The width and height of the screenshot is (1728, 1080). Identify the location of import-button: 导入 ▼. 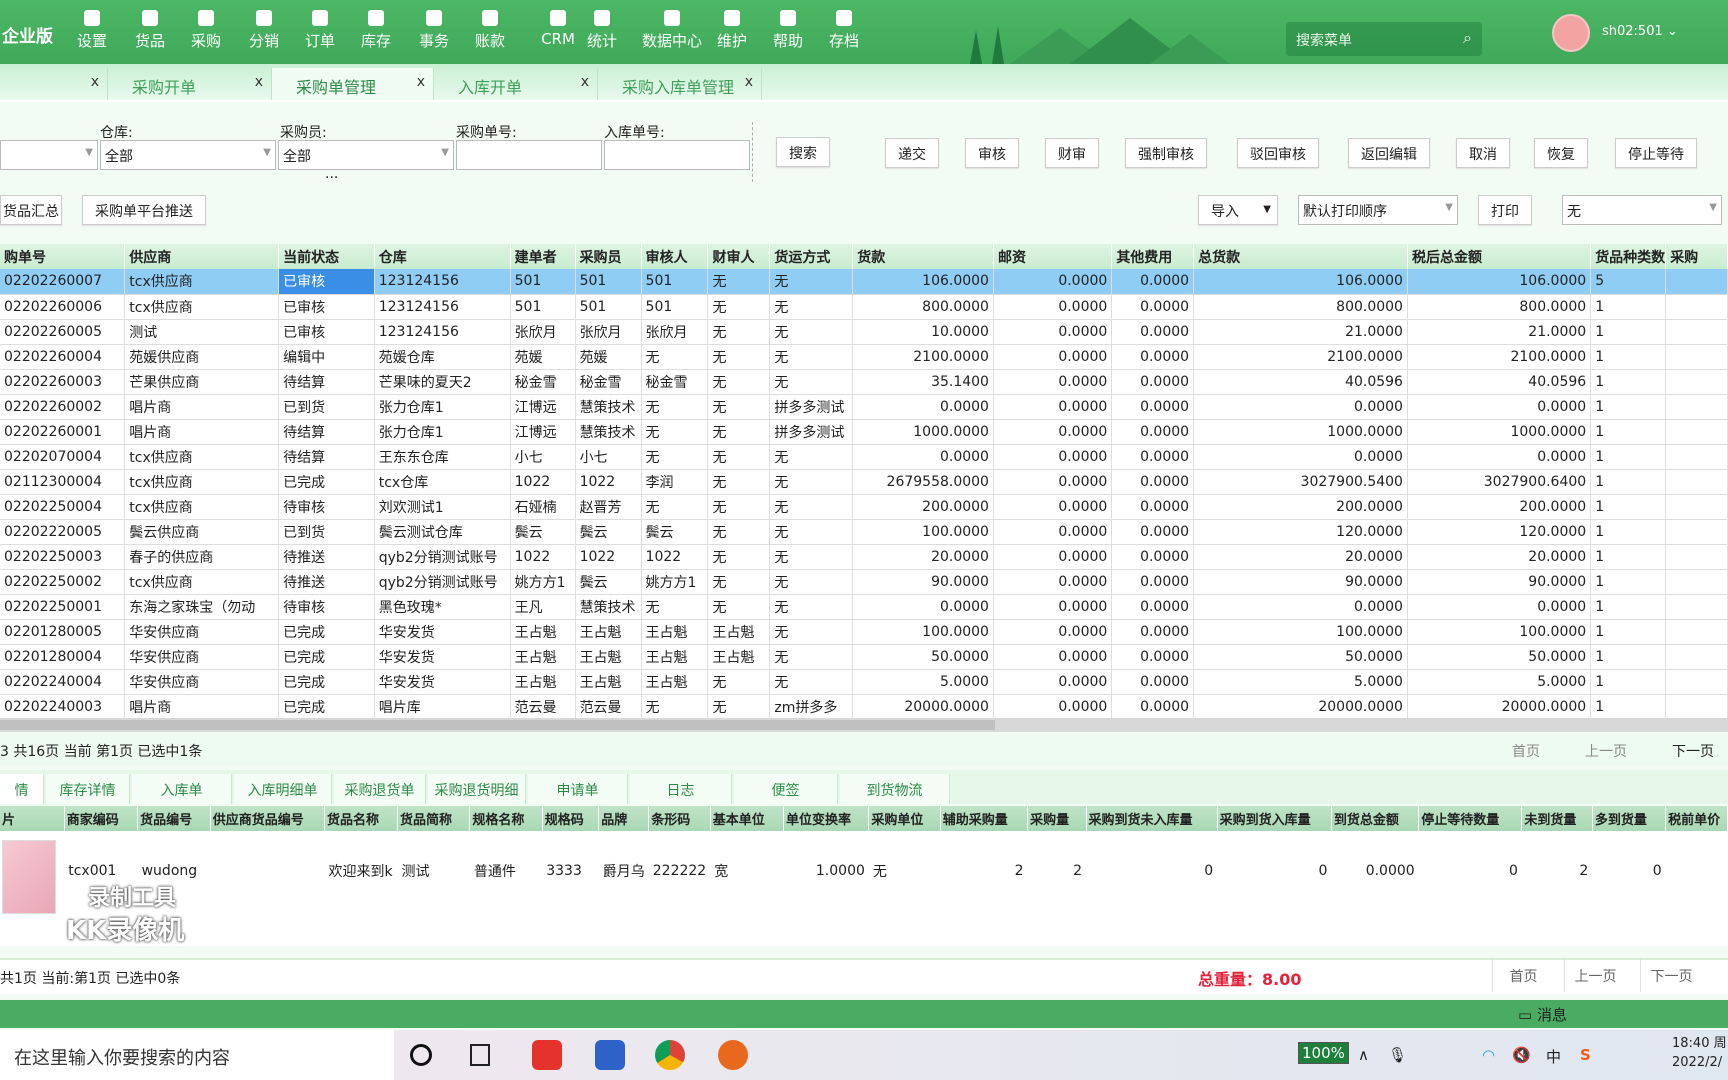
(1238, 210).